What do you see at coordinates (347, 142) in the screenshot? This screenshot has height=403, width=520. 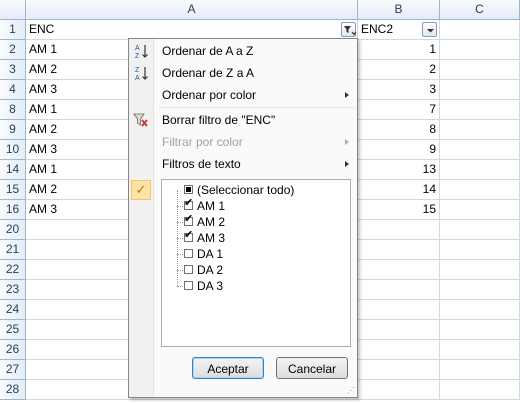 I see `submenu-arrow-icon` at bounding box center [347, 142].